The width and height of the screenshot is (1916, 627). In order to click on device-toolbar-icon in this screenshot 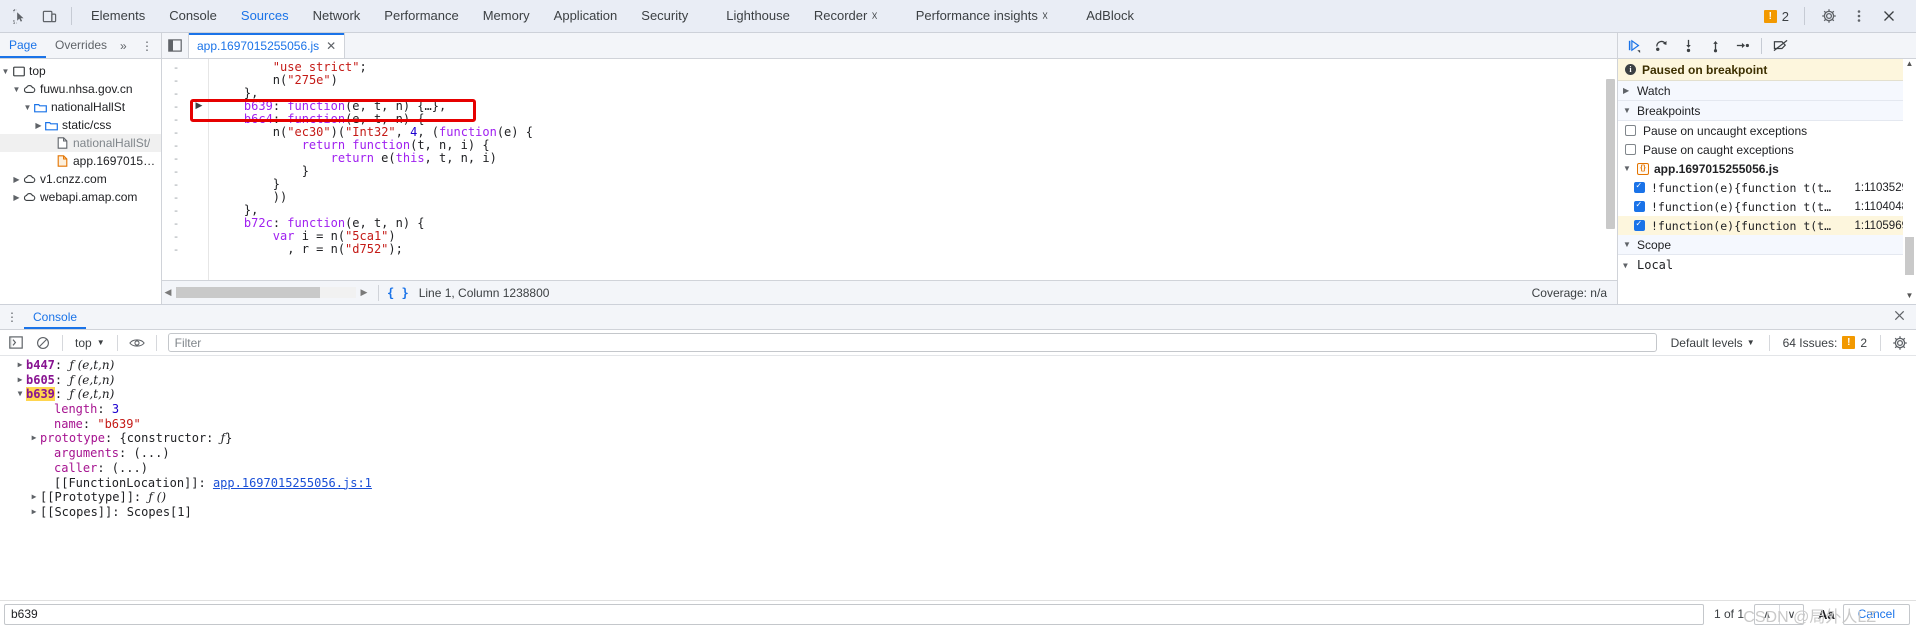, I will do `click(49, 16)`.